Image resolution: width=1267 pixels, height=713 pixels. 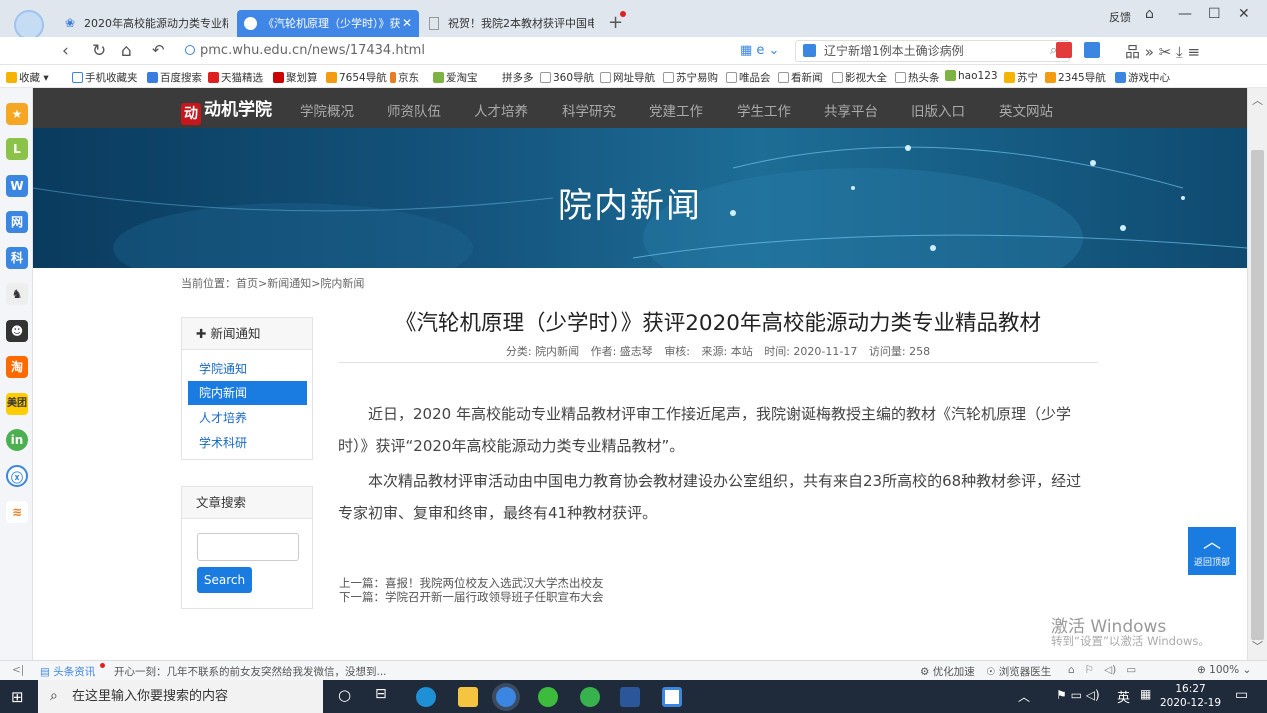 What do you see at coordinates (1026, 110) in the screenshot?
I see `nav-item: 英文网站` at bounding box center [1026, 110].